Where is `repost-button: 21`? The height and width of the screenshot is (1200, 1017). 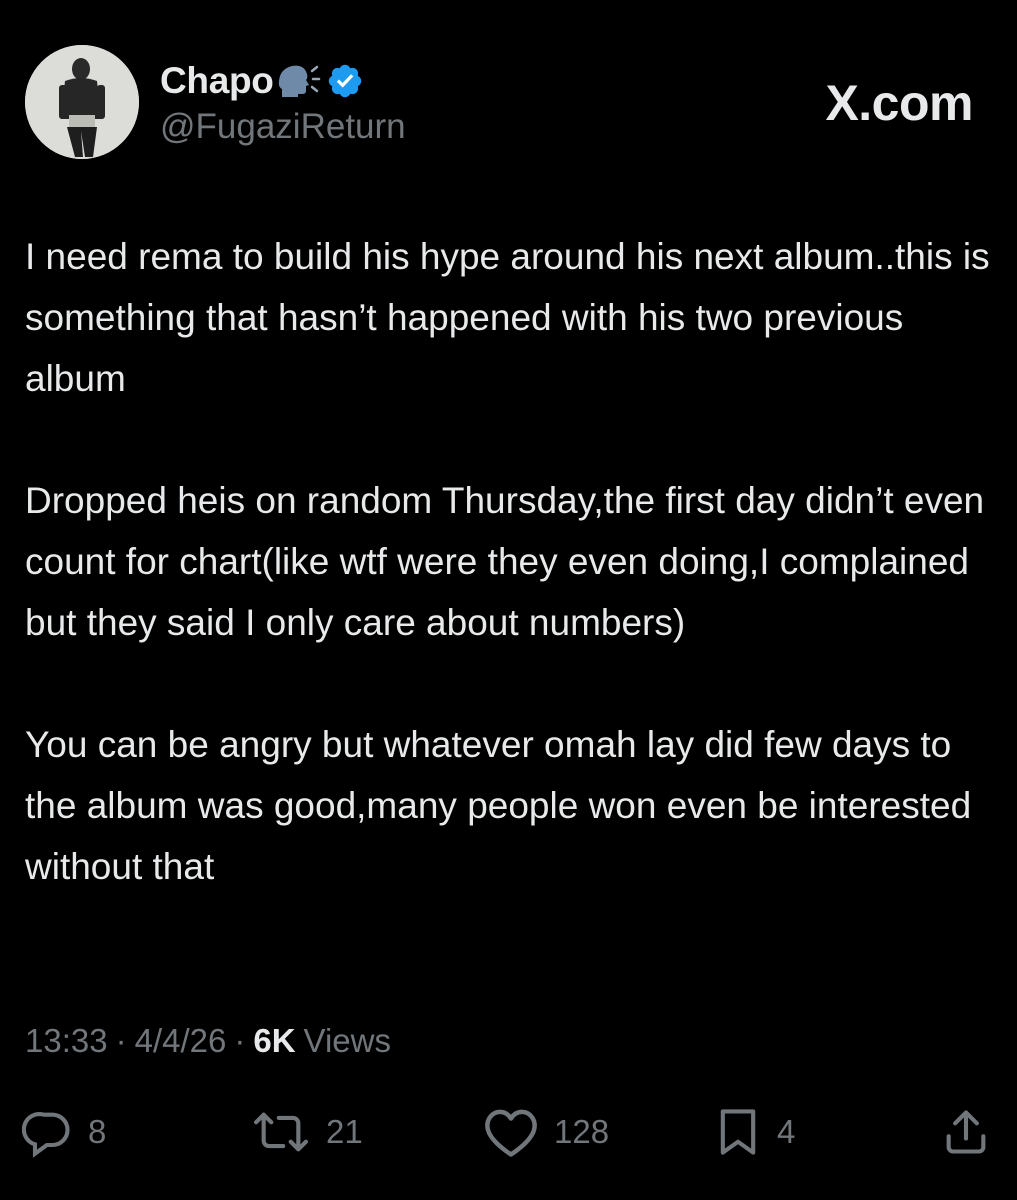
repost-button: 21 is located at coordinates (306, 1132).